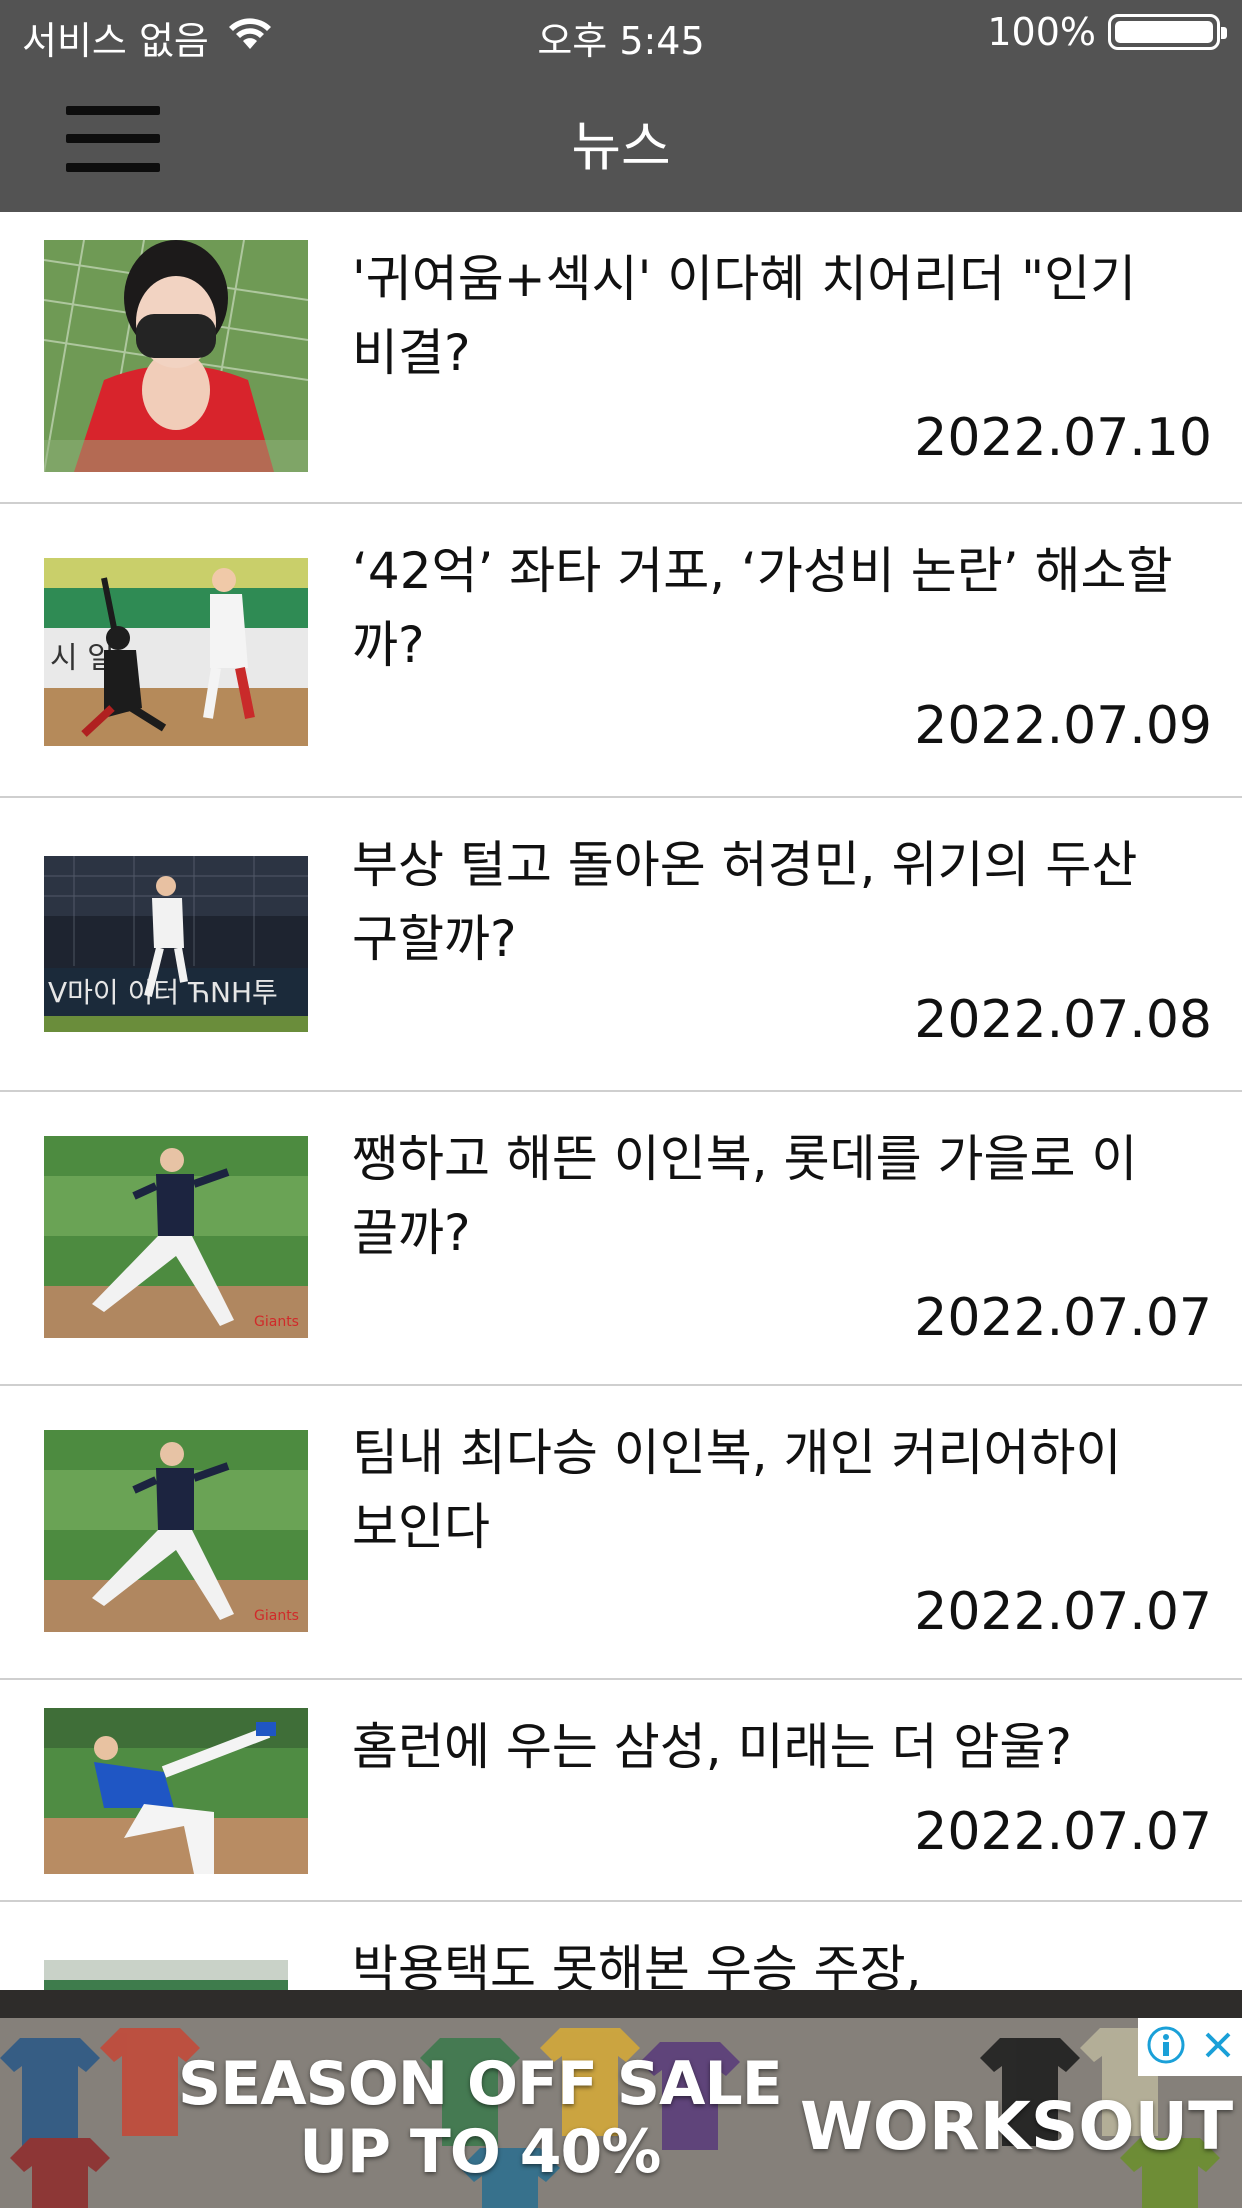 The width and height of the screenshot is (1242, 2208). Describe the element at coordinates (176, 652) in the screenshot. I see `news-thumbnail: 시 일` at that location.